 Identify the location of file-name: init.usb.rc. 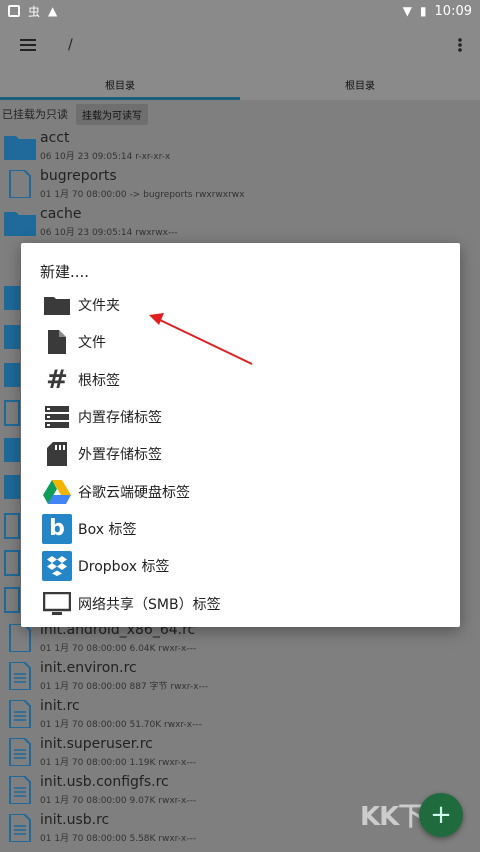
(75, 820).